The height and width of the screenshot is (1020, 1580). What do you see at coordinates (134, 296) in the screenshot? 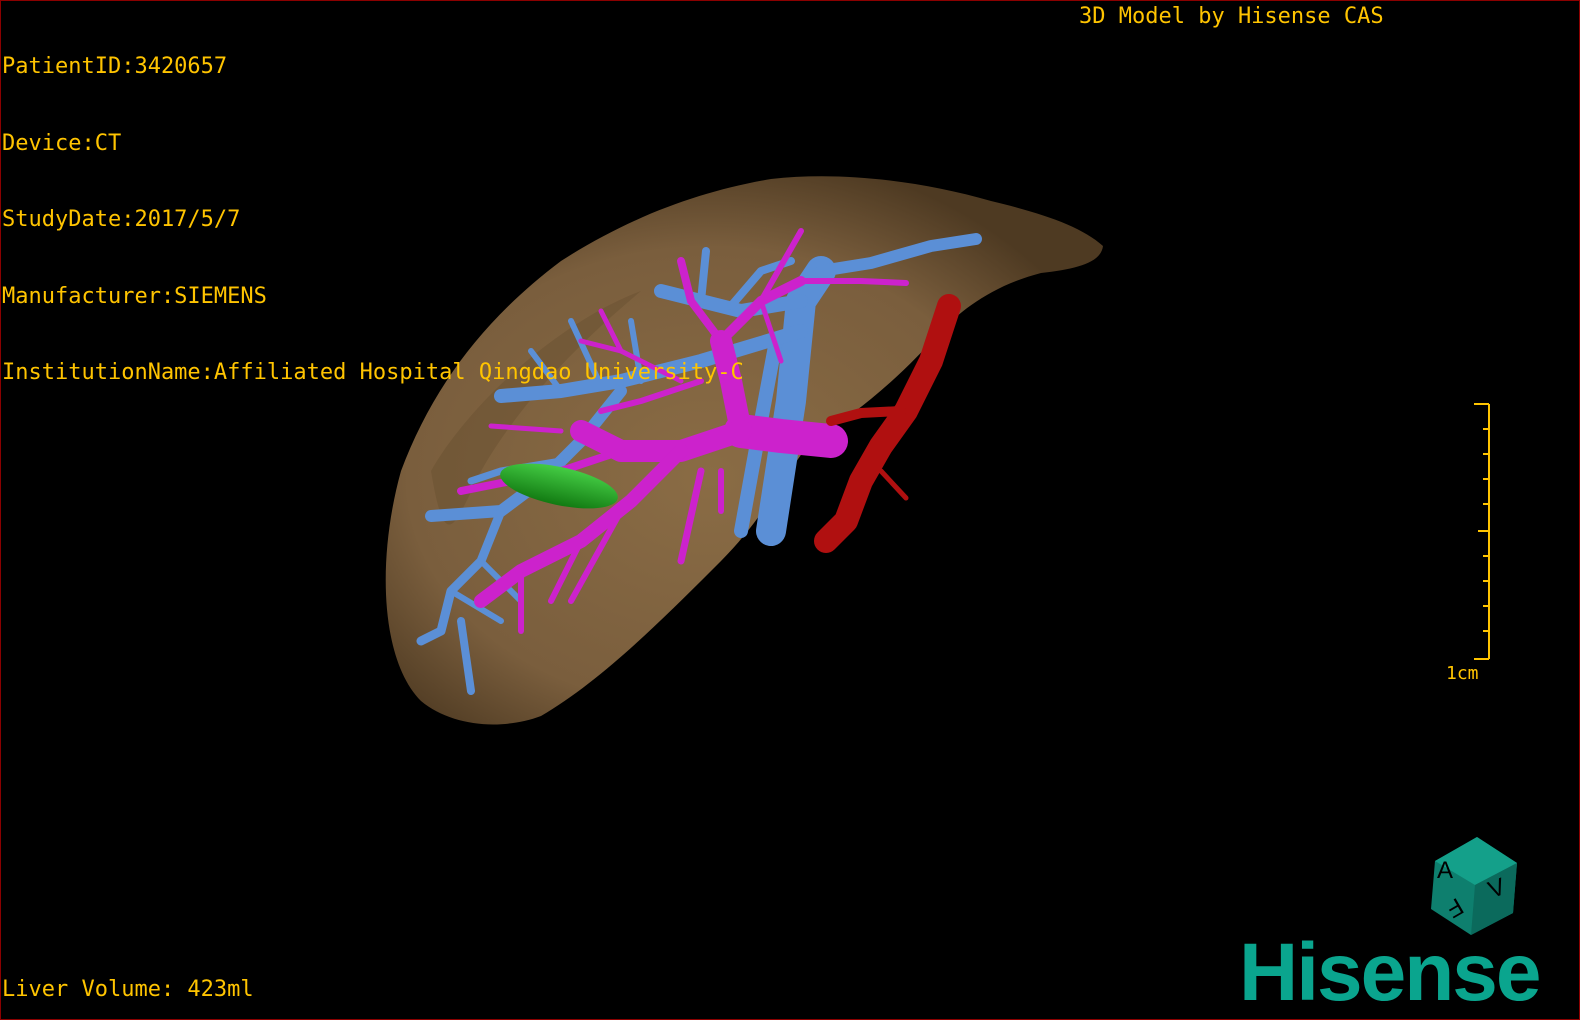
I see `manufacturer: Manufacturer:SIEMENS` at bounding box center [134, 296].